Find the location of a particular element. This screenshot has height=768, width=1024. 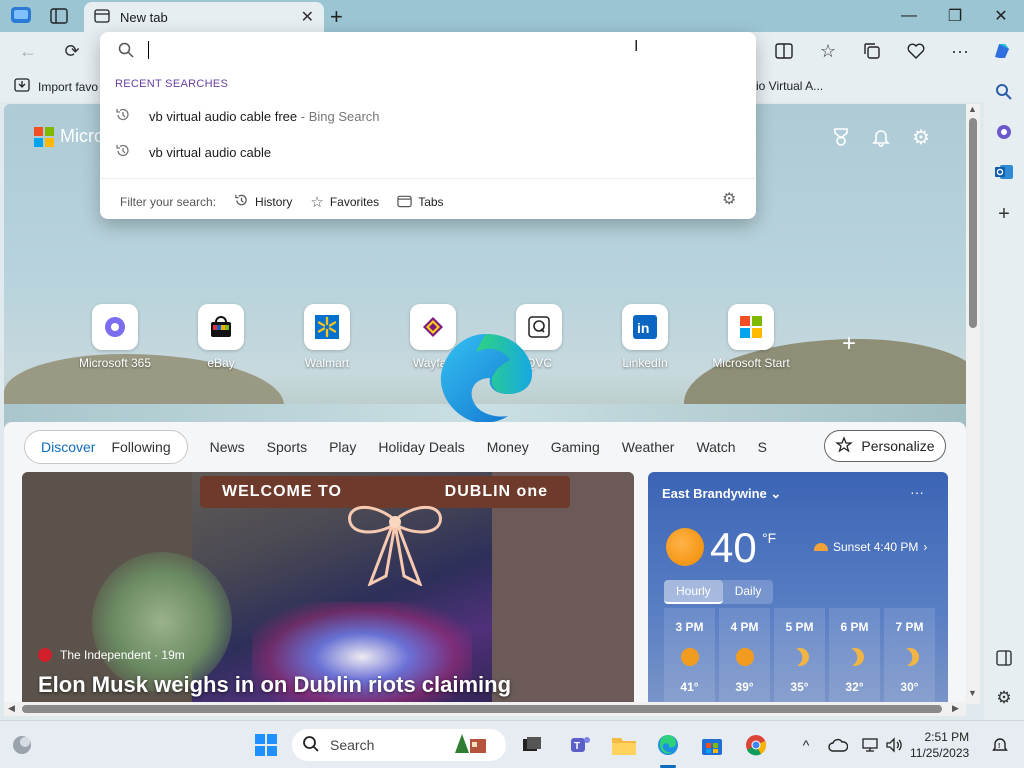

workspaces-icon is located at coordinates (21, 16).